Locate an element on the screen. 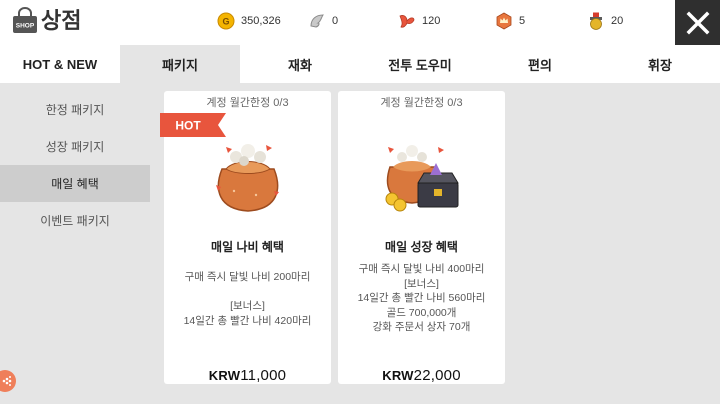 The height and width of the screenshot is (404, 720). tab-hot-new: HOT & NEW is located at coordinates (60, 64).